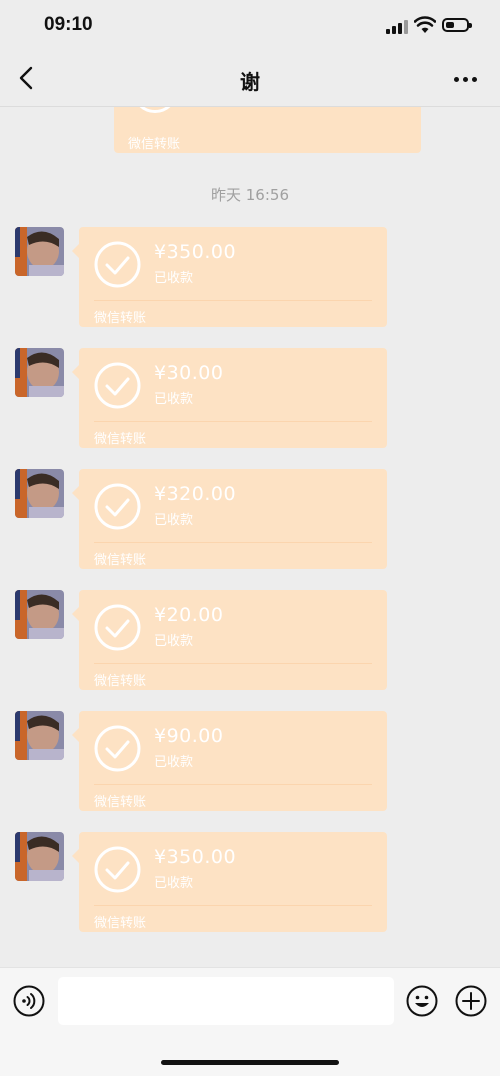 This screenshot has height=1076, width=500. Describe the element at coordinates (229, 398) in the screenshot. I see `transfer-bubble: ¥30.00 已收款 微信转账` at that location.